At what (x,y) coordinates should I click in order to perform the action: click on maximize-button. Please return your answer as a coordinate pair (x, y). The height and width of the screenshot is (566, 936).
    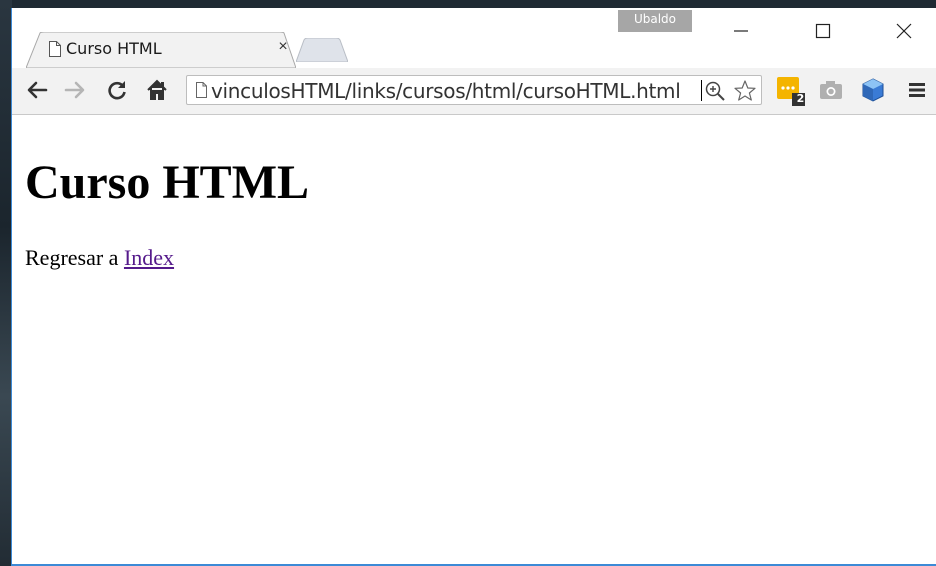
    Looking at the image, I should click on (823, 31).